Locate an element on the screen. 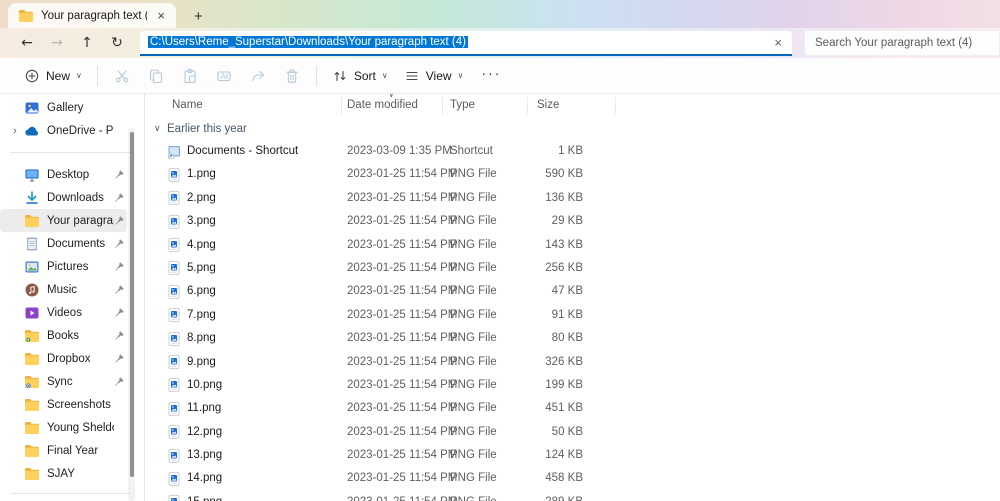  file-size: 1 KB is located at coordinates (570, 151).